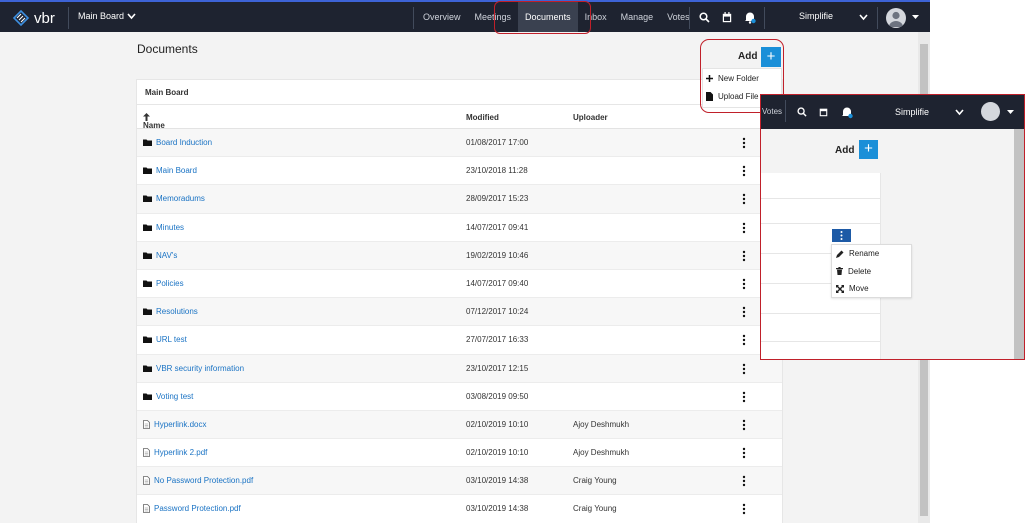 The height and width of the screenshot is (523, 1026). Describe the element at coordinates (181, 453) in the screenshot. I see `item-name: Hyperlink 2.pdf` at that location.